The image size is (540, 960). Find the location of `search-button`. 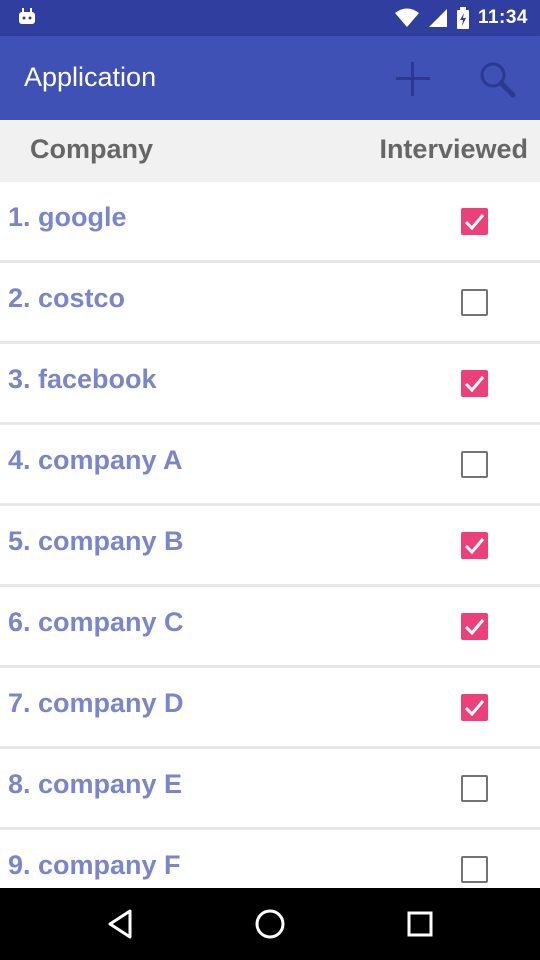

search-button is located at coordinates (497, 79).